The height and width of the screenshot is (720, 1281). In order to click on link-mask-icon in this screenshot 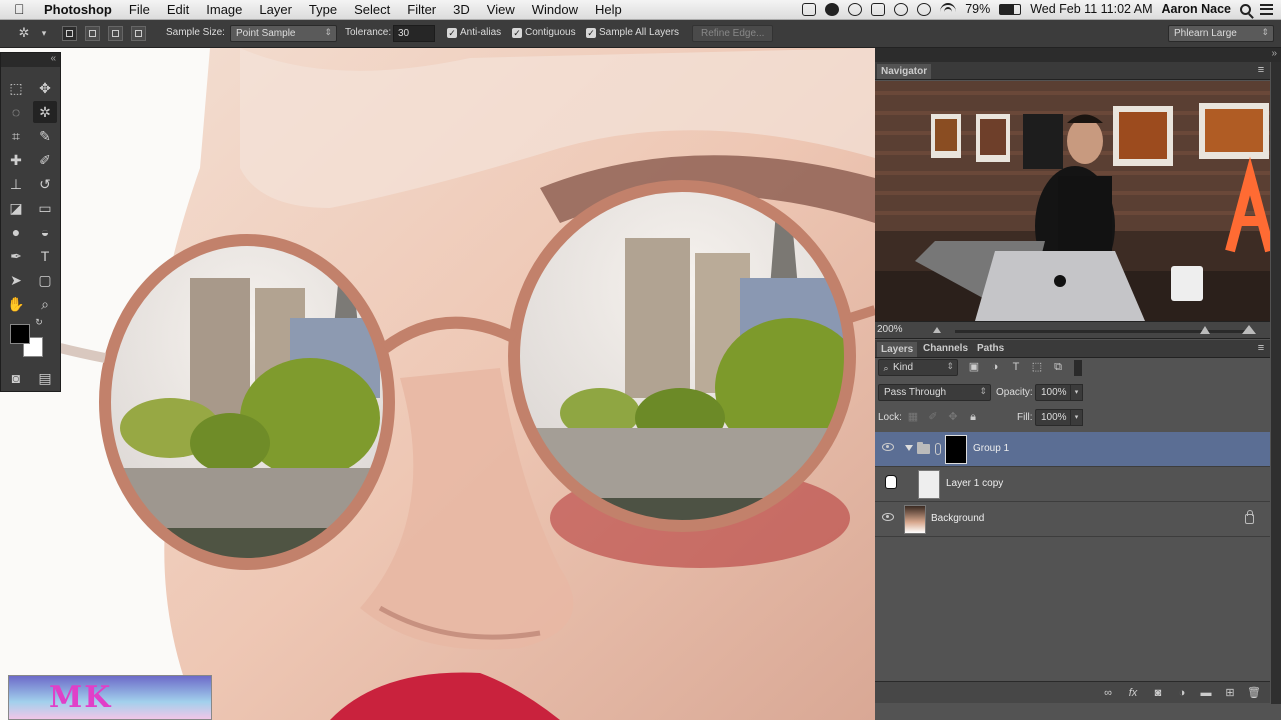, I will do `click(938, 449)`.